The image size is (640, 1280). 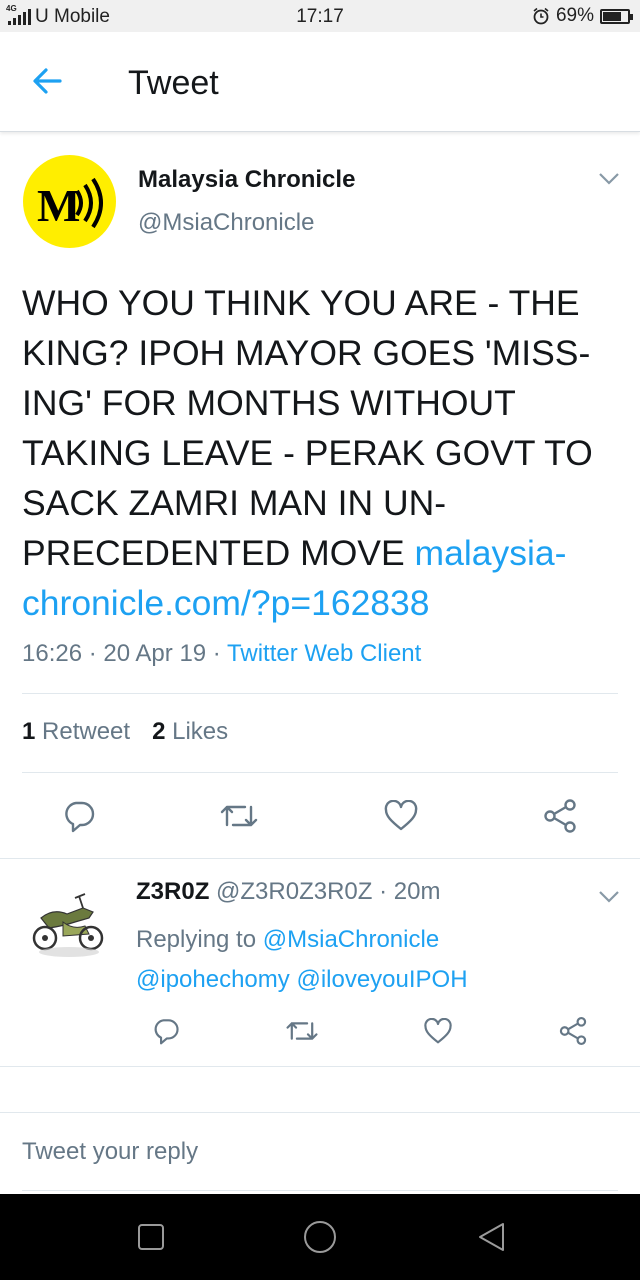 I want to click on app-header: Tweet, so click(x=320, y=82).